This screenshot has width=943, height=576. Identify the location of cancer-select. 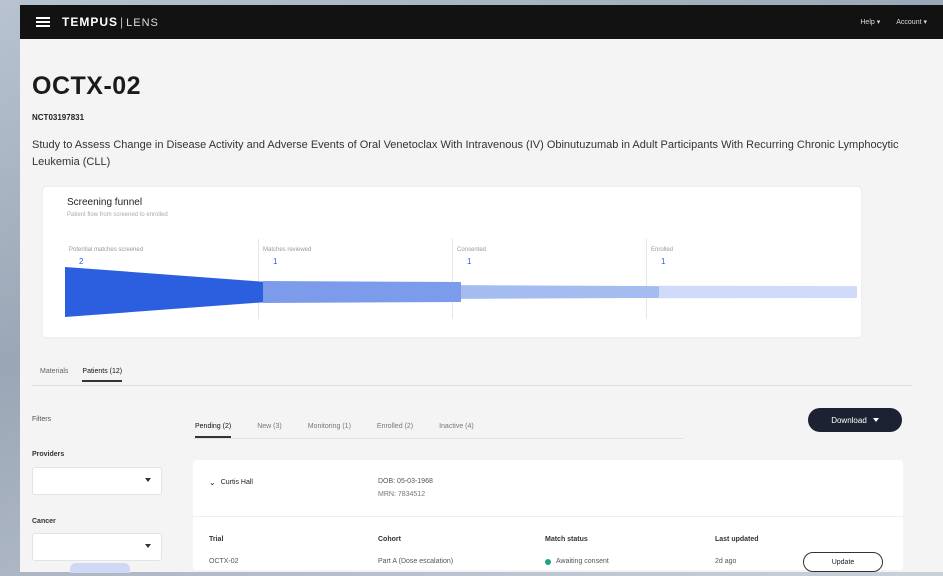
(97, 547).